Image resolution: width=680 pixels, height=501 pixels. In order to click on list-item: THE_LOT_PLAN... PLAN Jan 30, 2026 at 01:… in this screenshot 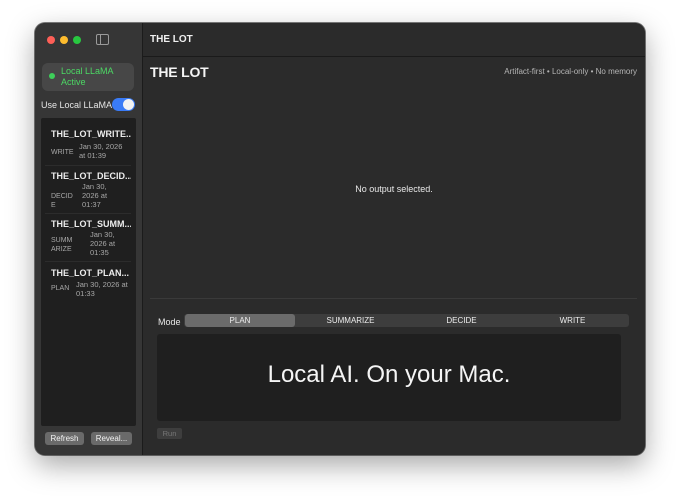, I will do `click(88, 281)`.